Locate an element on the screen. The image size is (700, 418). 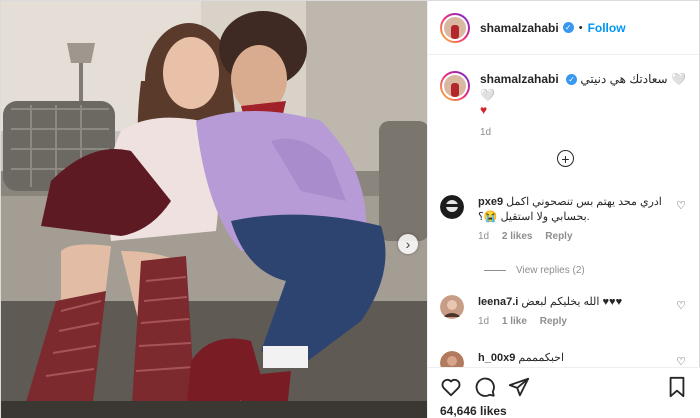
comment-username: leena7.i is located at coordinates (498, 302).